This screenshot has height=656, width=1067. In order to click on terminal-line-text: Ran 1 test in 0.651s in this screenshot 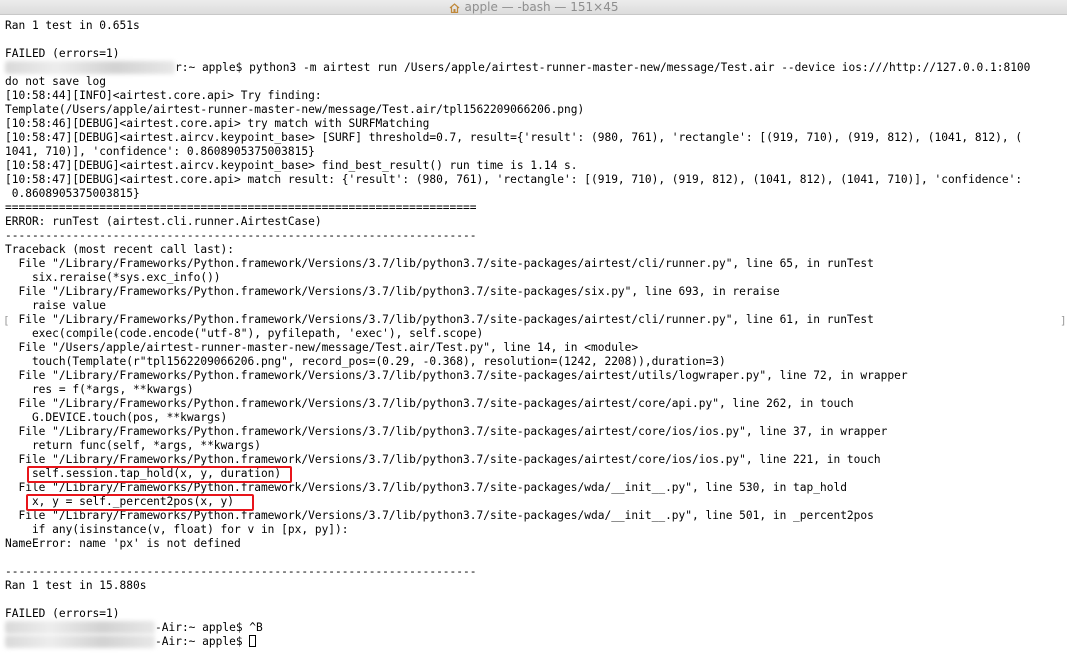, I will do `click(72, 25)`.